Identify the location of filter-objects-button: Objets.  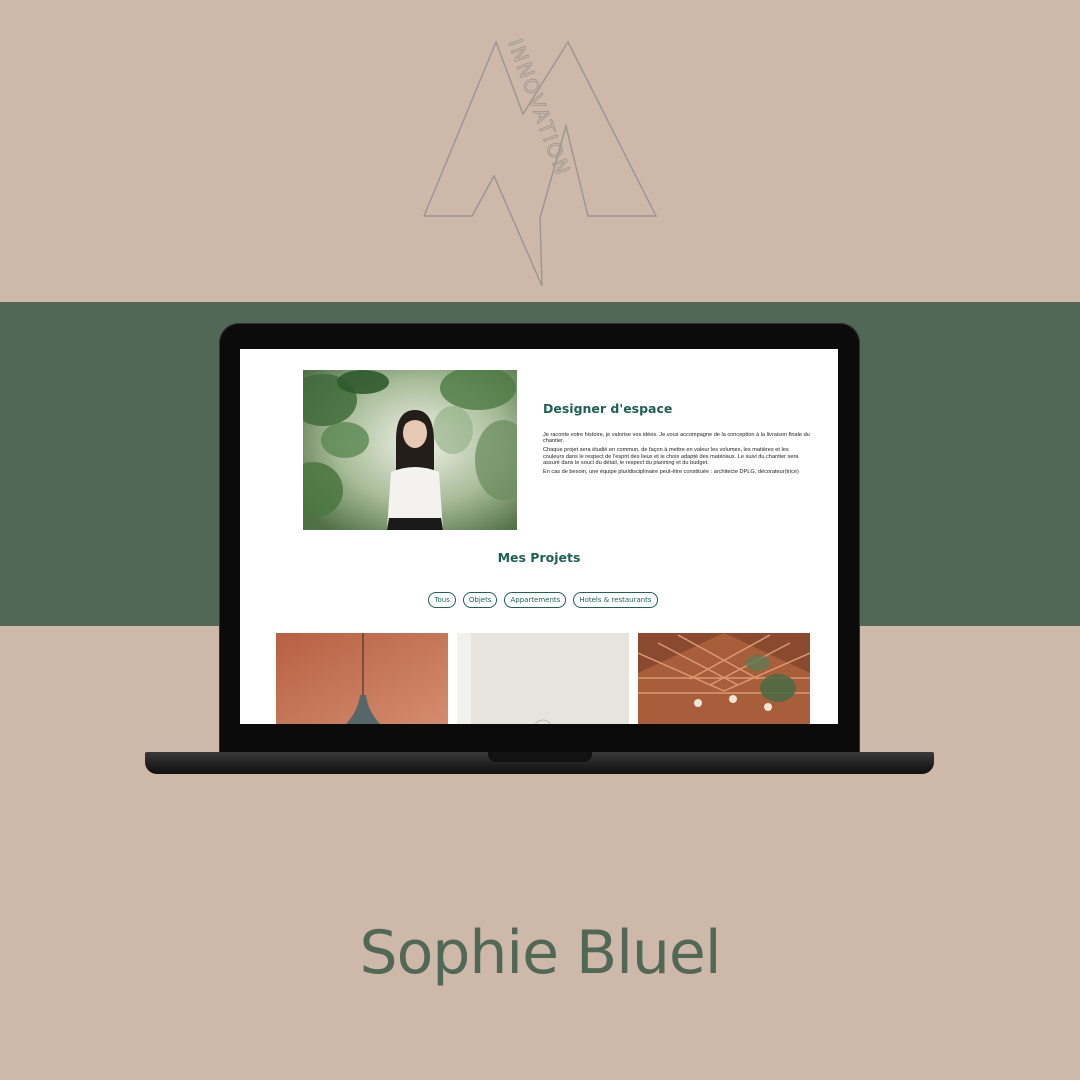
(480, 600).